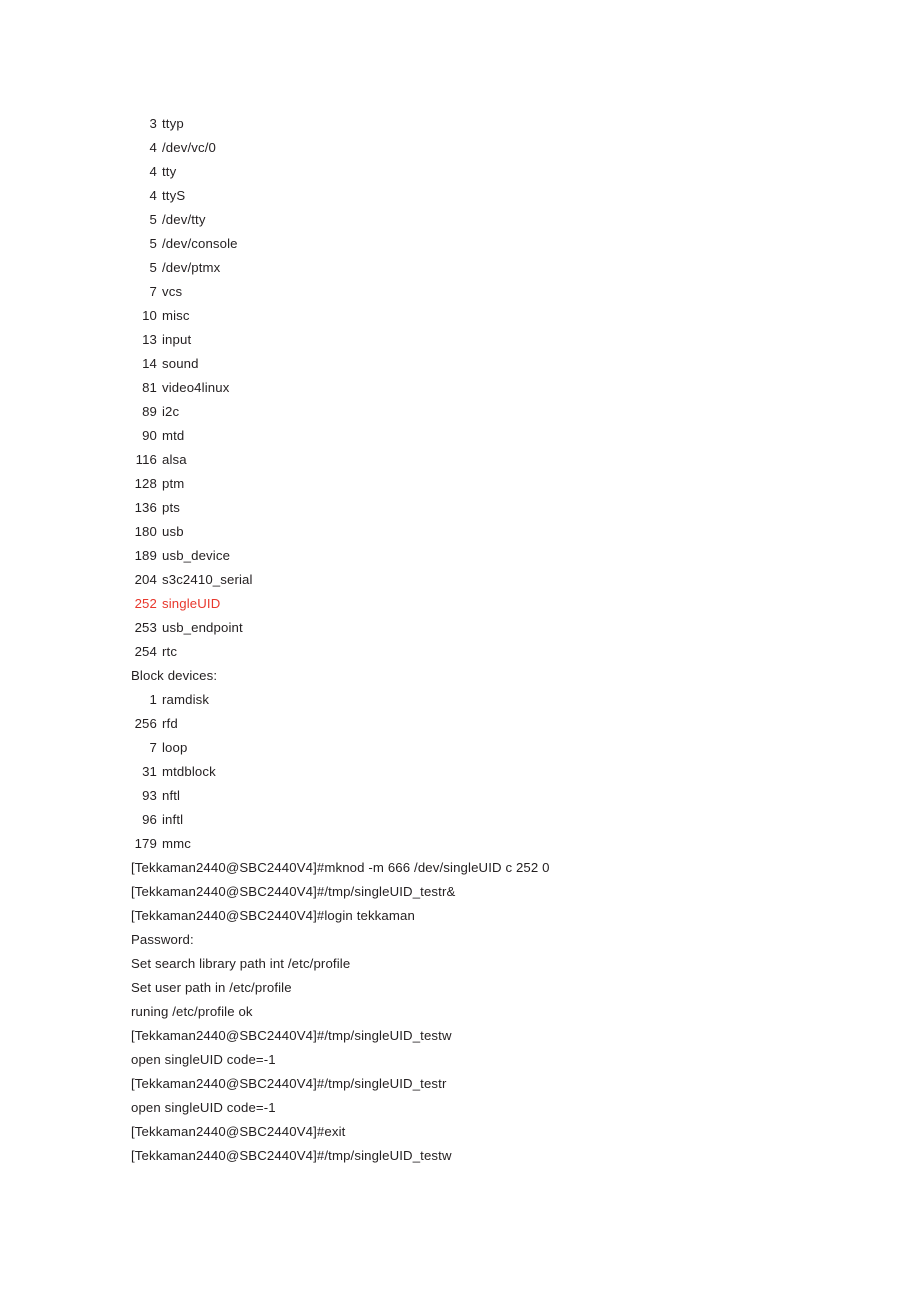 This screenshot has width=920, height=1302. I want to click on device-major-number: 10, so click(149, 315).